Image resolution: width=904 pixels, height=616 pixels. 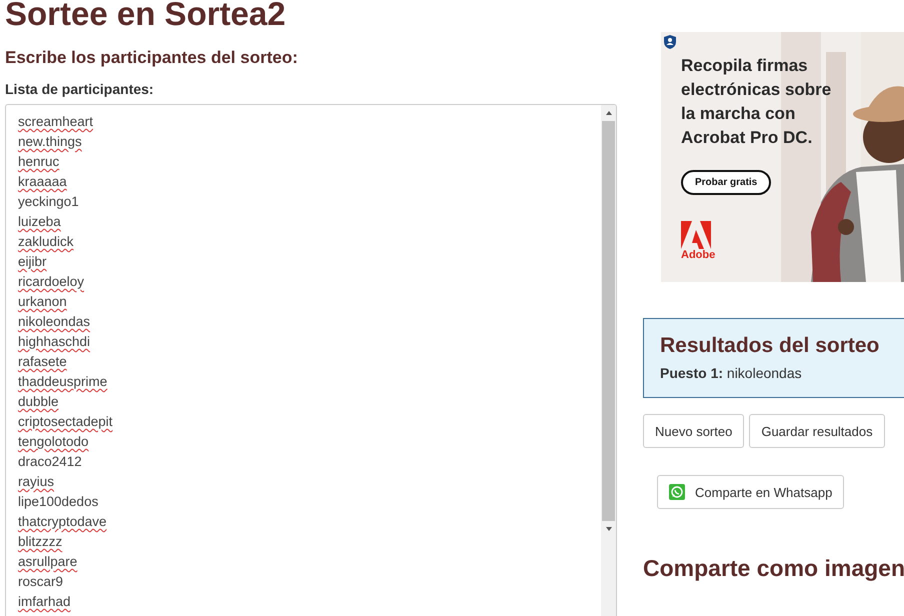 I want to click on participant-name: lipe100dedos, so click(x=58, y=501).